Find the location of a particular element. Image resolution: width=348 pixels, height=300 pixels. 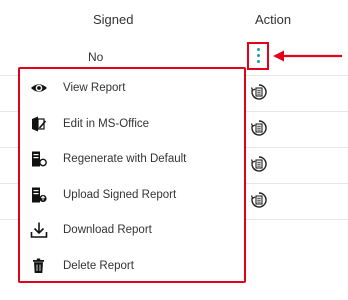

column-header-action: Action is located at coordinates (273, 19).